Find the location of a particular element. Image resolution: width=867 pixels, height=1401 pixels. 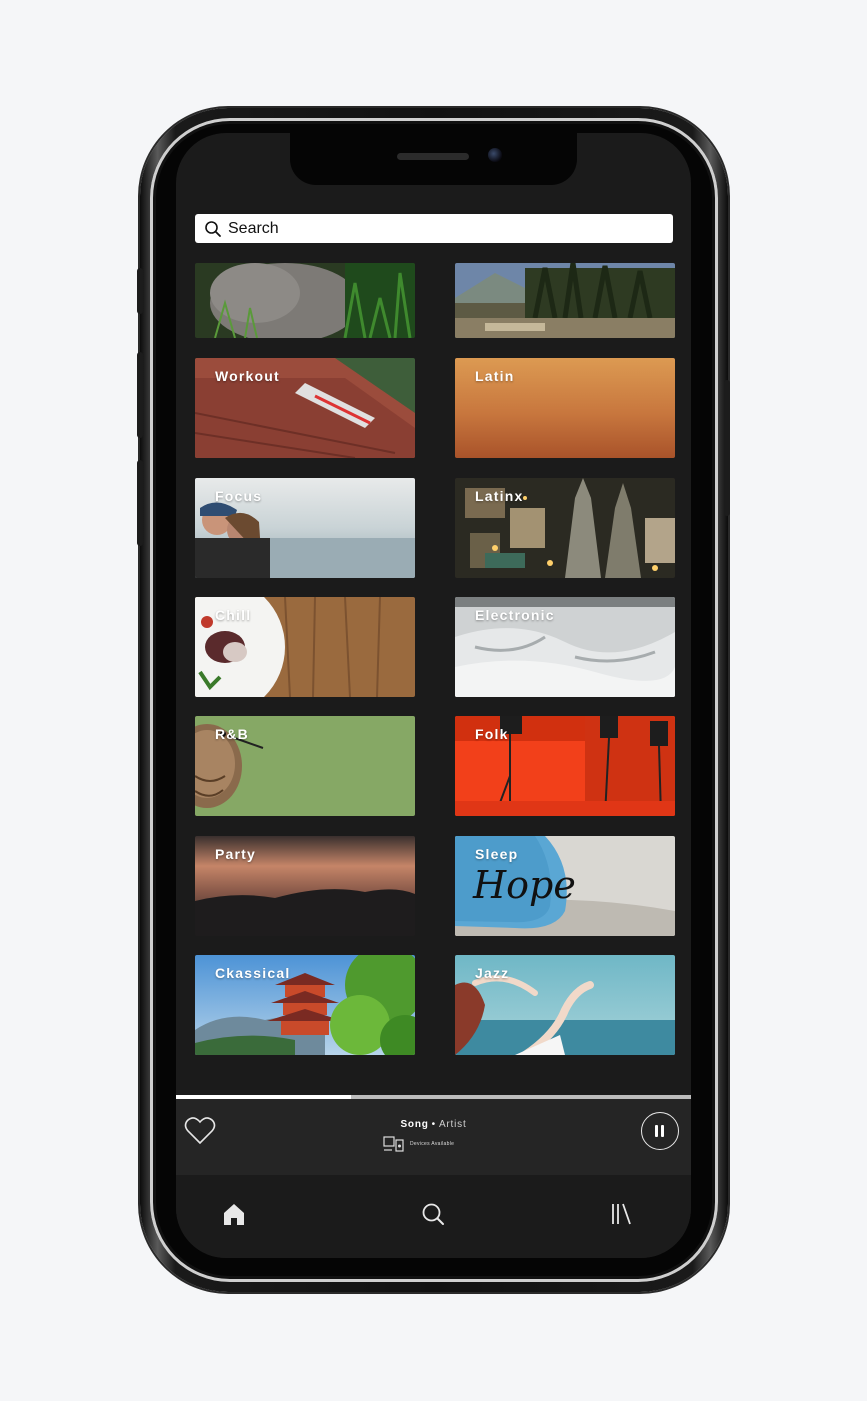

tile-title: Chill is located at coordinates (233, 615).